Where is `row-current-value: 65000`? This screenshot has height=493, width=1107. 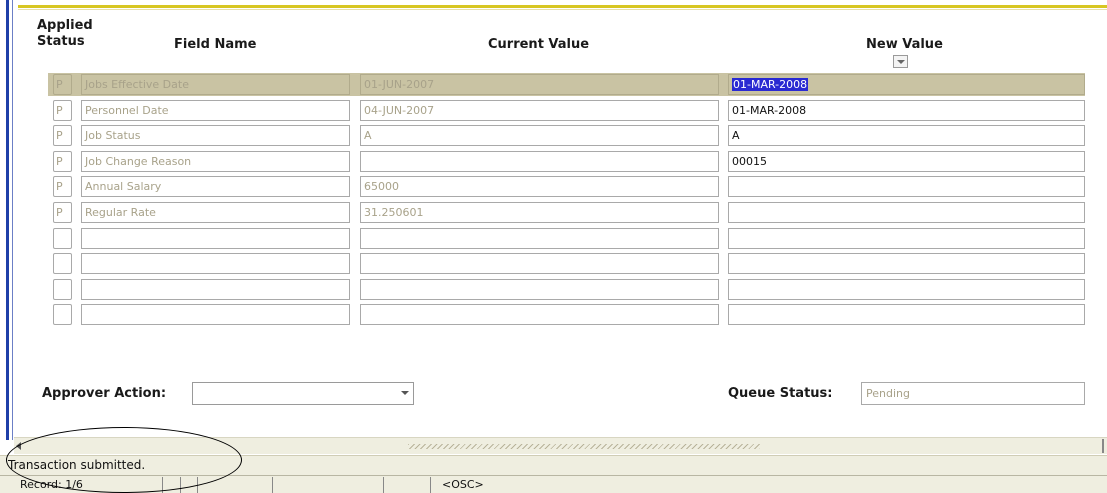
row-current-value: 65000 is located at coordinates (539, 186).